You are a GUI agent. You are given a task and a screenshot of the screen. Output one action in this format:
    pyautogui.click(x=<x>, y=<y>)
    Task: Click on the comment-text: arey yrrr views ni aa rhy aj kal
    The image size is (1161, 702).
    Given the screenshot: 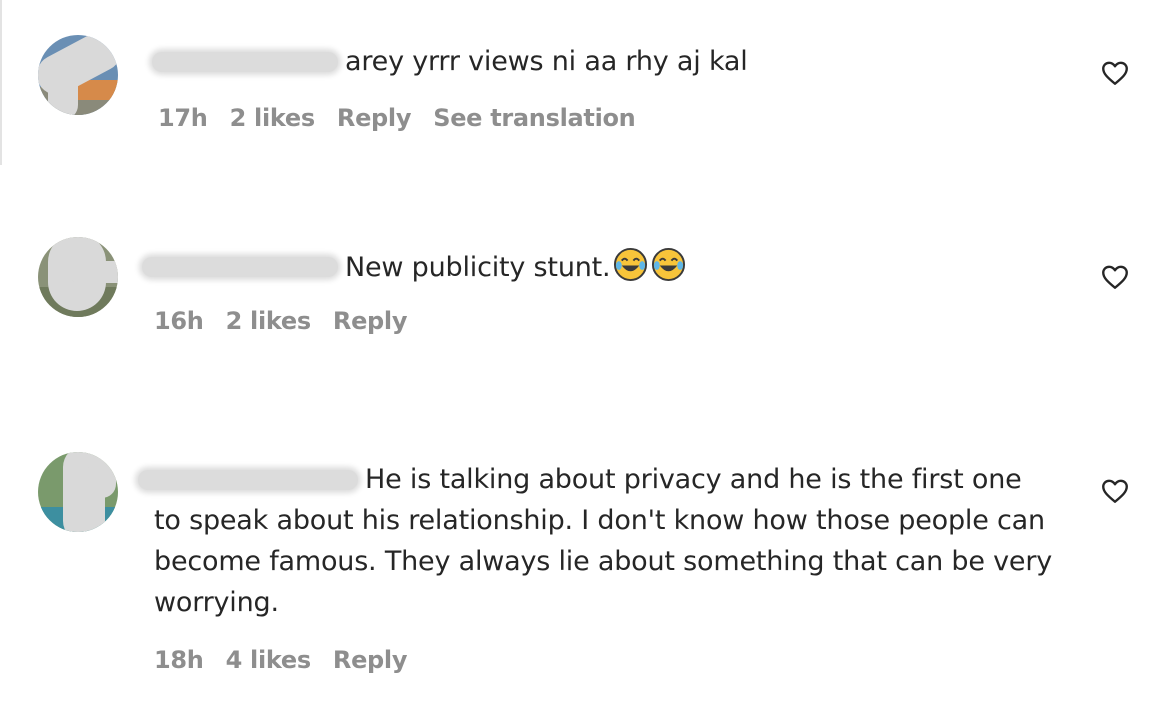 What is the action you would take?
    pyautogui.click(x=546, y=61)
    